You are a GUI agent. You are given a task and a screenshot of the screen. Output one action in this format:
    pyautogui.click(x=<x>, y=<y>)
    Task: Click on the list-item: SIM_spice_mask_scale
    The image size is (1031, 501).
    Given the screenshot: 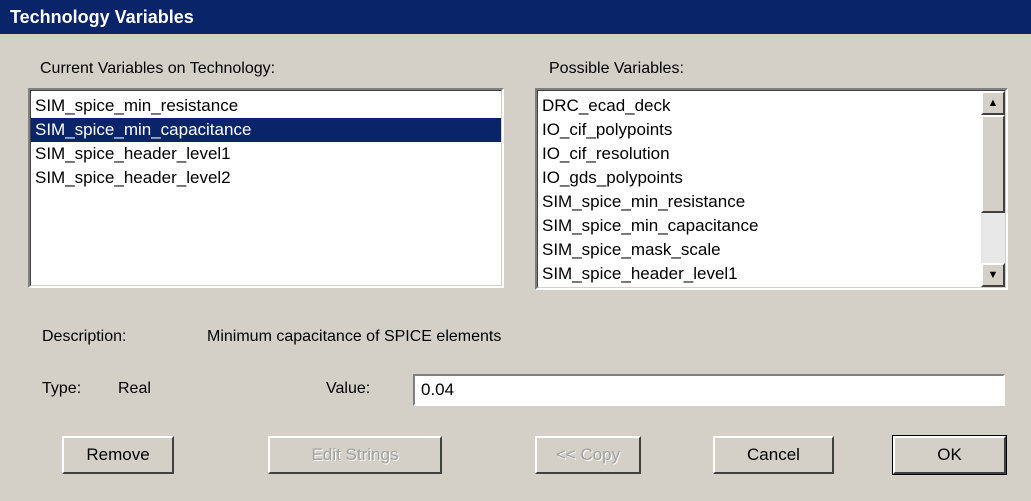 What is the action you would take?
    pyautogui.click(x=771, y=250)
    